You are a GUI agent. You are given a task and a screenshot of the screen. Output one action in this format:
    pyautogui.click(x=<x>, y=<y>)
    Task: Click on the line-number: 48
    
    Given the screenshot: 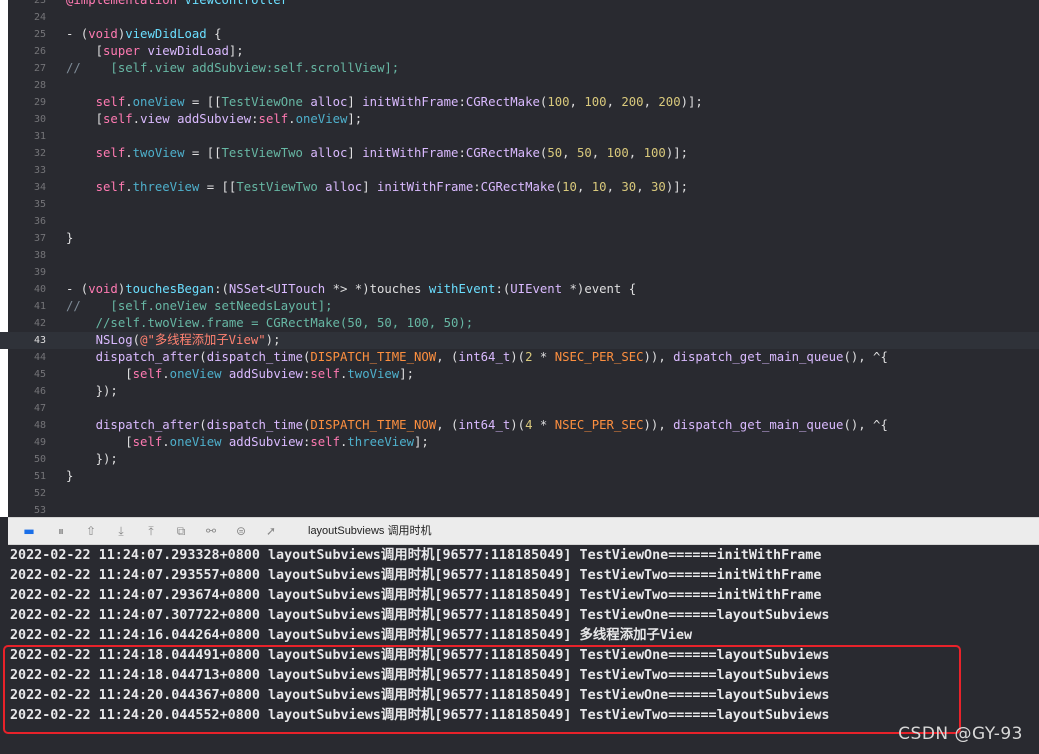 What is the action you would take?
    pyautogui.click(x=27, y=425)
    